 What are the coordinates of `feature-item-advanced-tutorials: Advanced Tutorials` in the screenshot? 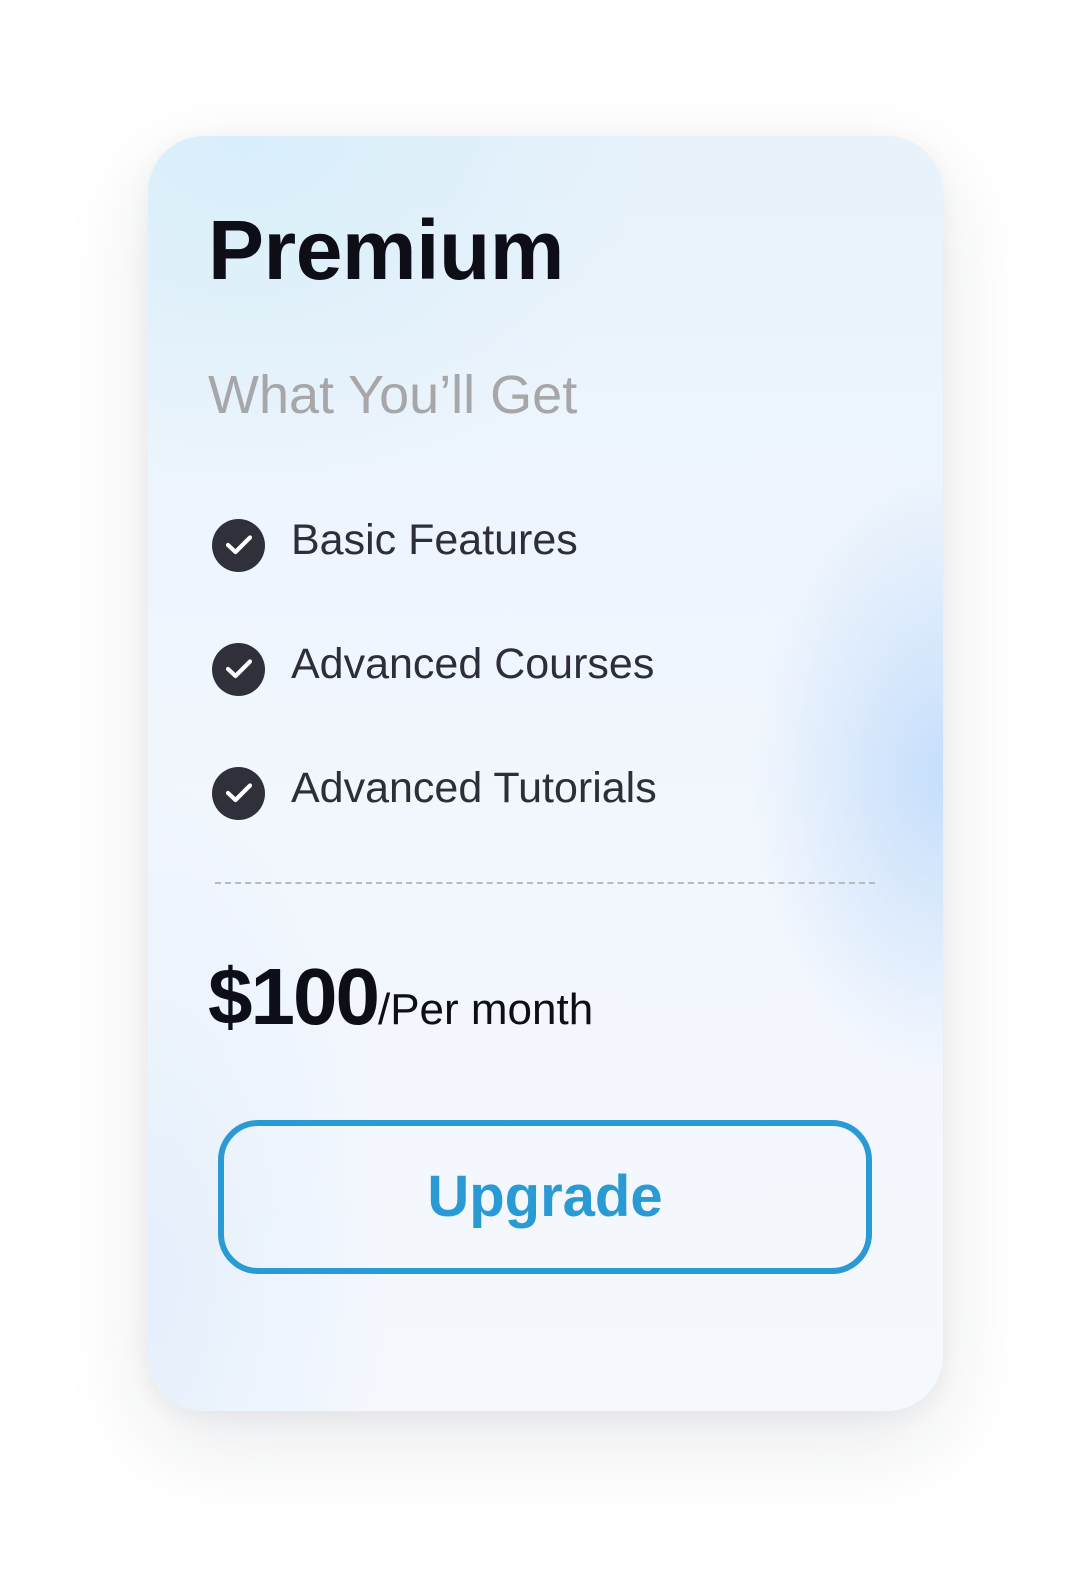 It's located at (434, 789).